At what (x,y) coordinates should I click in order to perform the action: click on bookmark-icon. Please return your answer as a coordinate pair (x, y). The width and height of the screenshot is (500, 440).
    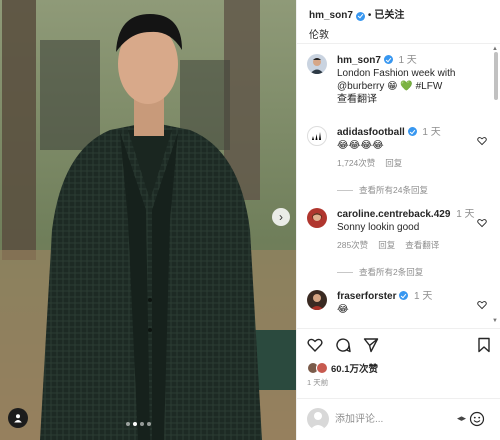
    Looking at the image, I should click on (484, 345).